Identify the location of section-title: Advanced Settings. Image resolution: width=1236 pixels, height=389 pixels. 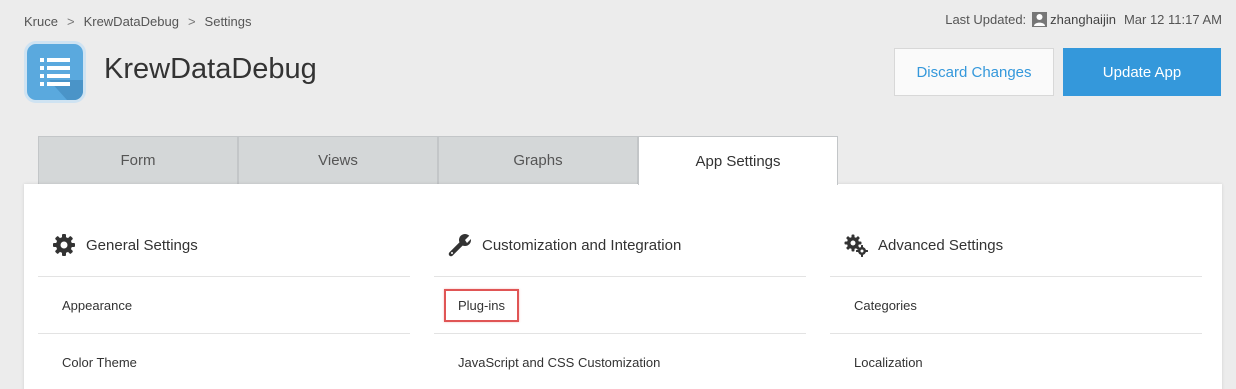
(941, 245).